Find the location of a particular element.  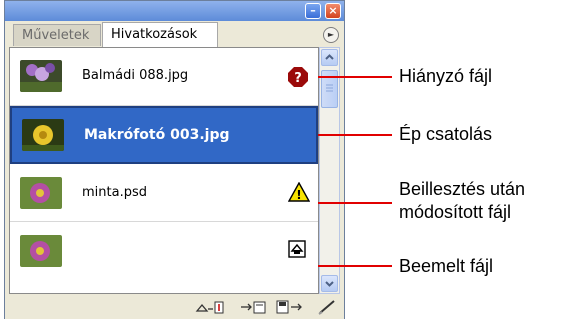

callout-modified-file: Beillesztés után is located at coordinates (462, 189).